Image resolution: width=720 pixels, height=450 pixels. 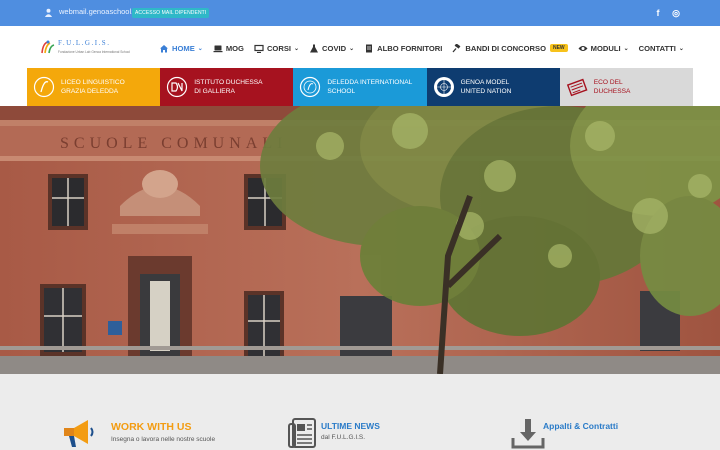 I want to click on staff-mail-button: ACCESSO MAIL DIPENDENTI, so click(x=171, y=13).